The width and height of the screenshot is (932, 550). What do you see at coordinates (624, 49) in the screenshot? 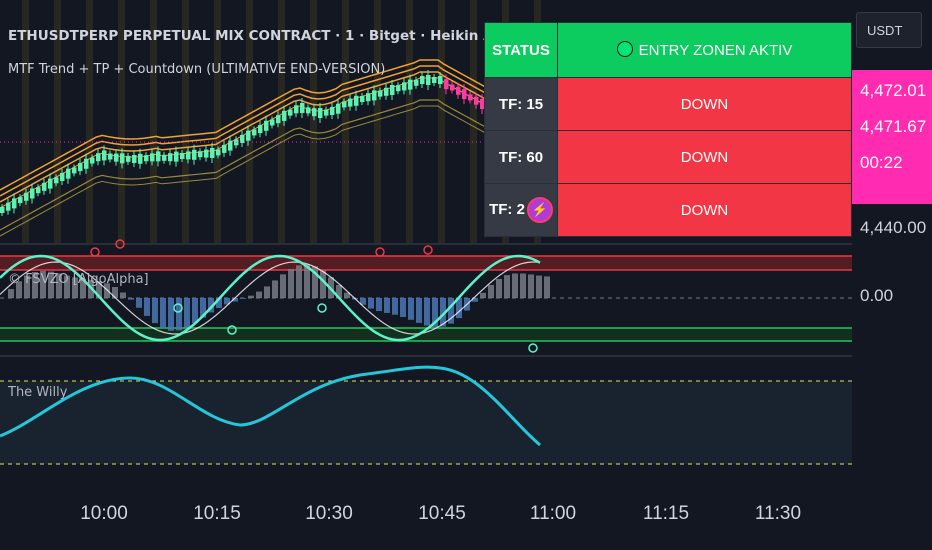
I see `green-dot-icon` at bounding box center [624, 49].